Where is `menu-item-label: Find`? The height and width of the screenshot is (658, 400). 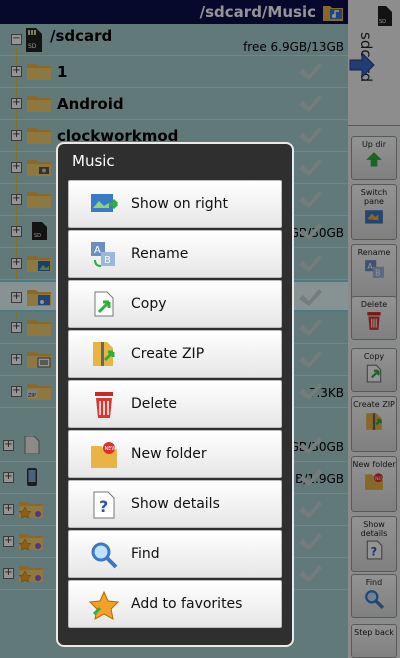 menu-item-label: Find is located at coordinates (145, 554).